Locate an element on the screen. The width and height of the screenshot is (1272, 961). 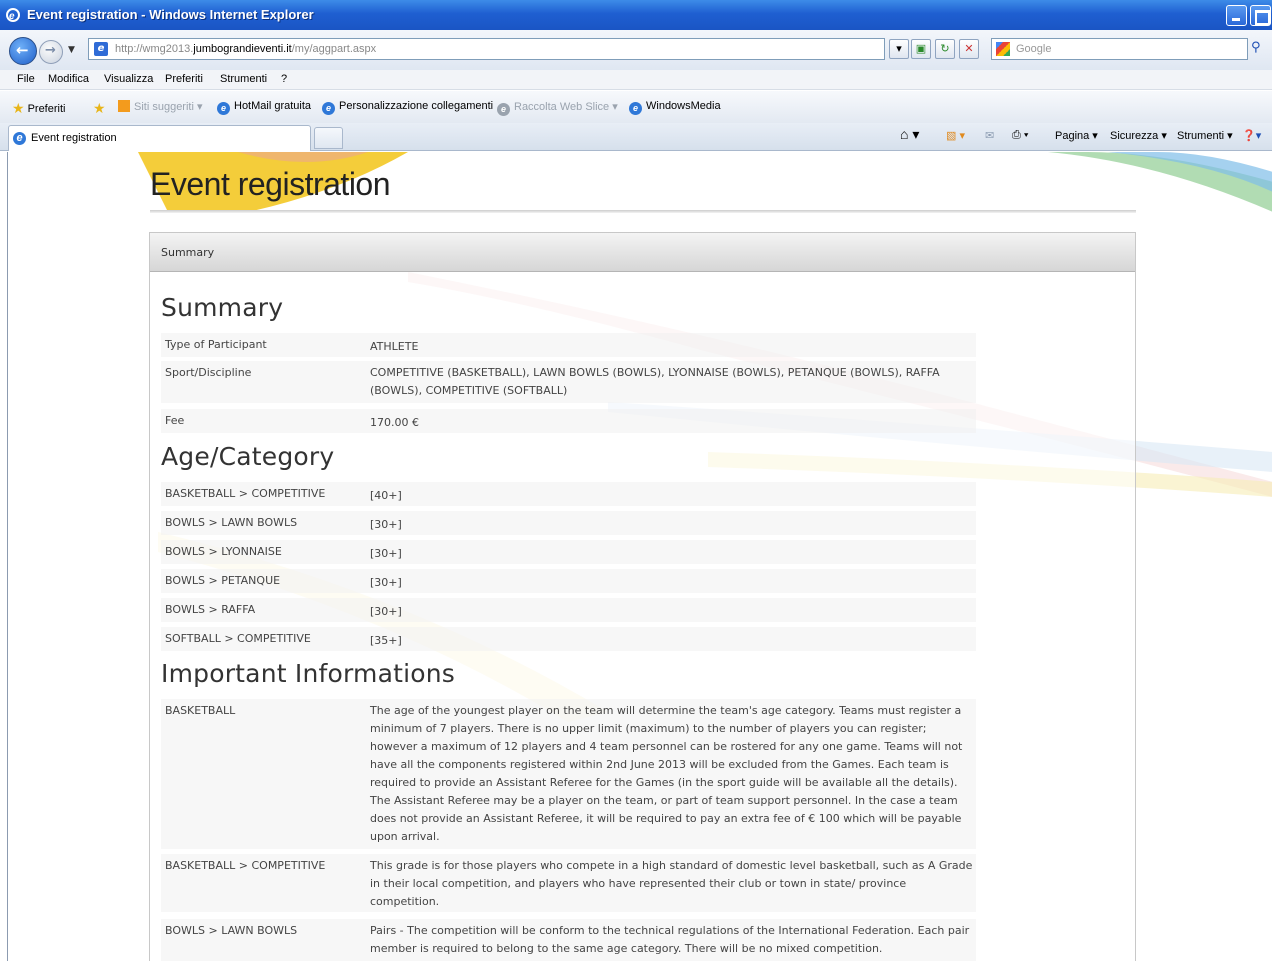
age-row: BOWLS > LAWN BOWLS [30+] is located at coordinates (568, 523).